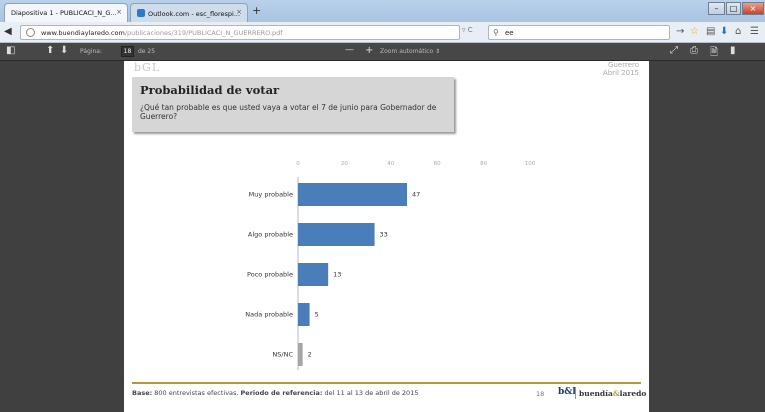 The width and height of the screenshot is (765, 412). I want to click on close-window-button: ×, so click(753, 8).